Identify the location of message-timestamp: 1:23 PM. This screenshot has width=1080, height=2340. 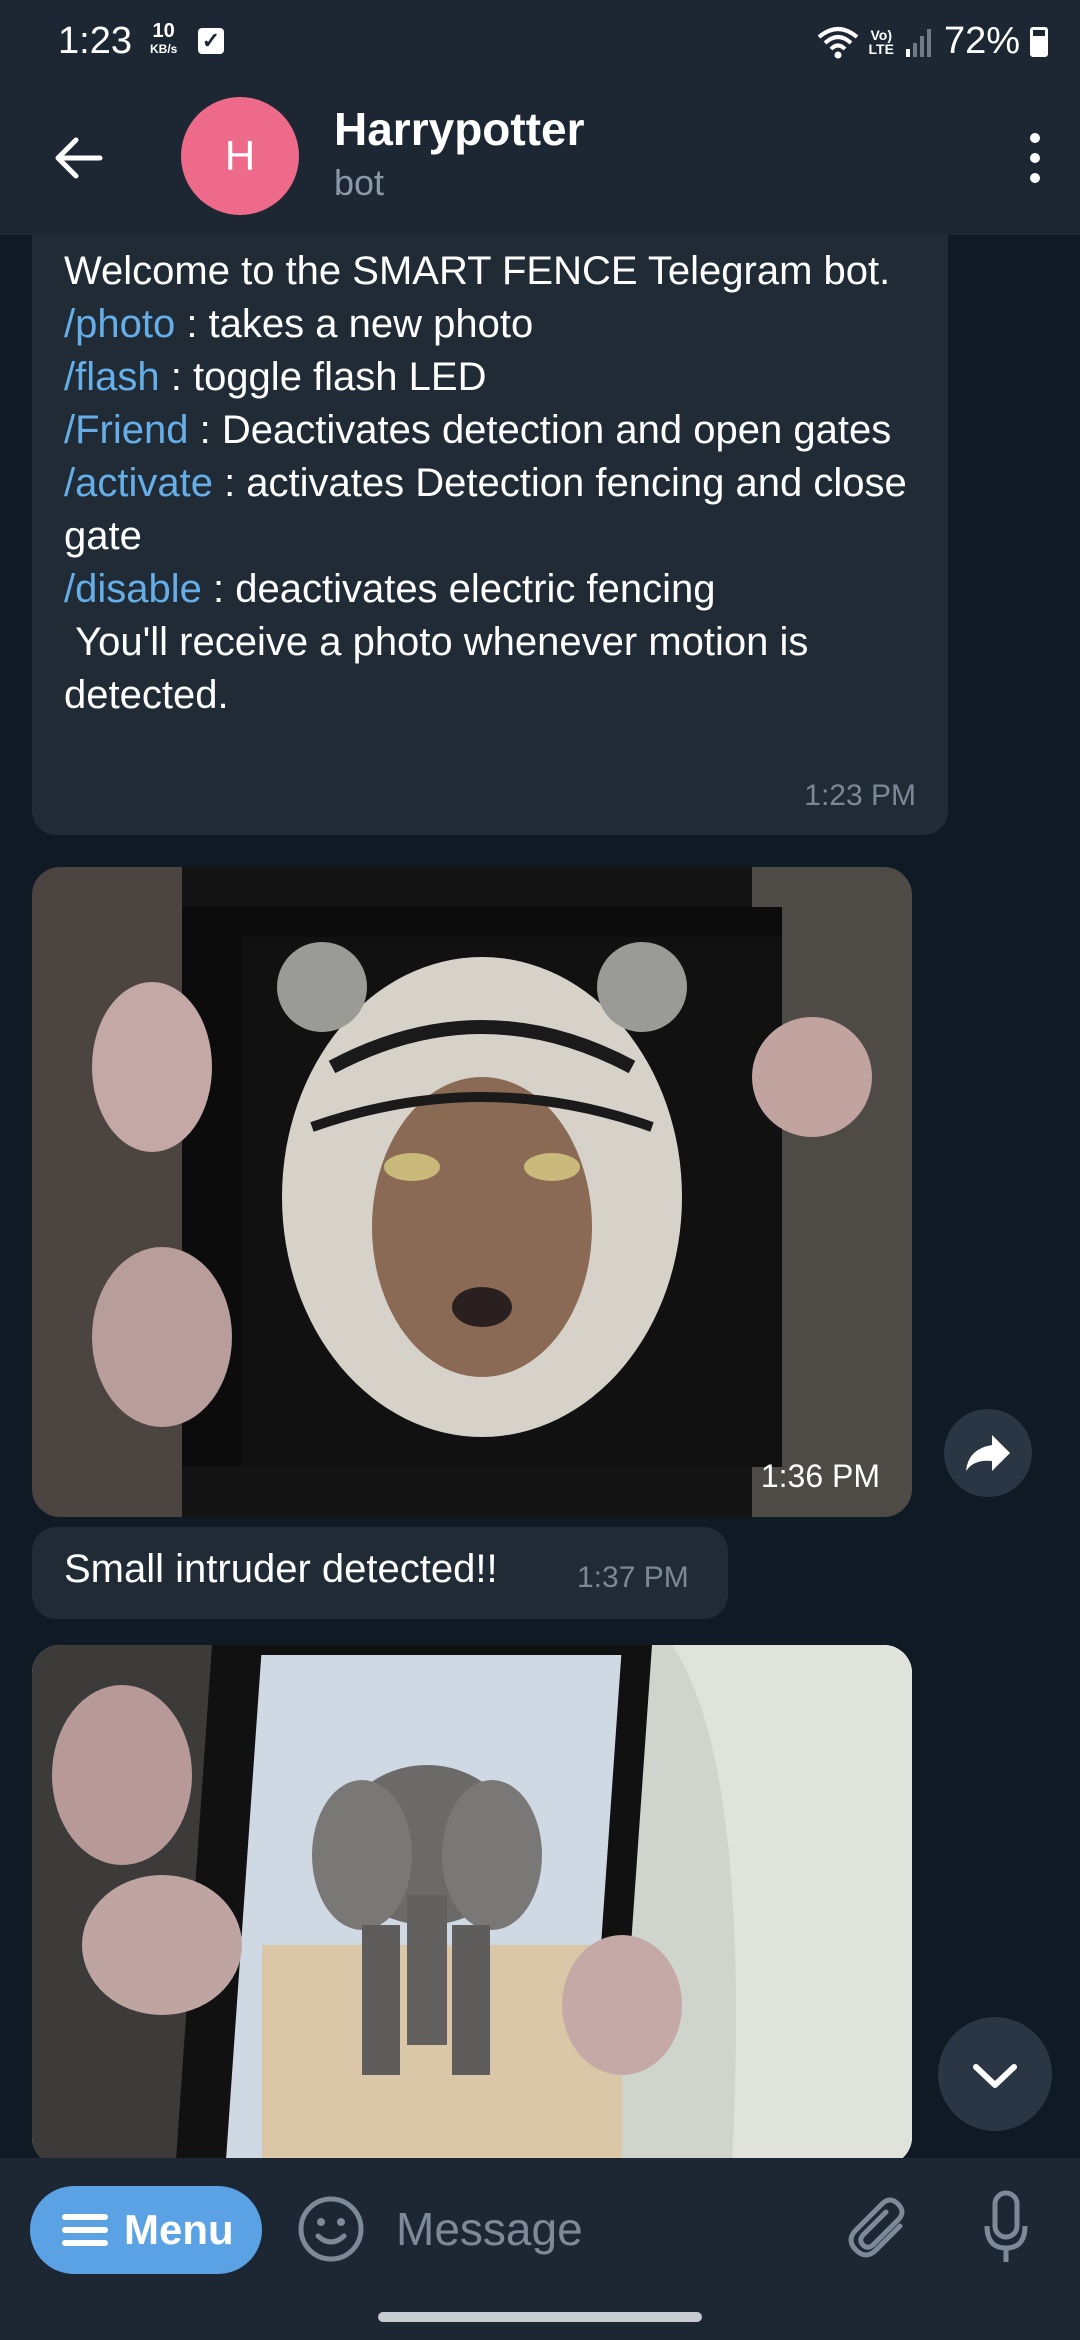
(860, 795).